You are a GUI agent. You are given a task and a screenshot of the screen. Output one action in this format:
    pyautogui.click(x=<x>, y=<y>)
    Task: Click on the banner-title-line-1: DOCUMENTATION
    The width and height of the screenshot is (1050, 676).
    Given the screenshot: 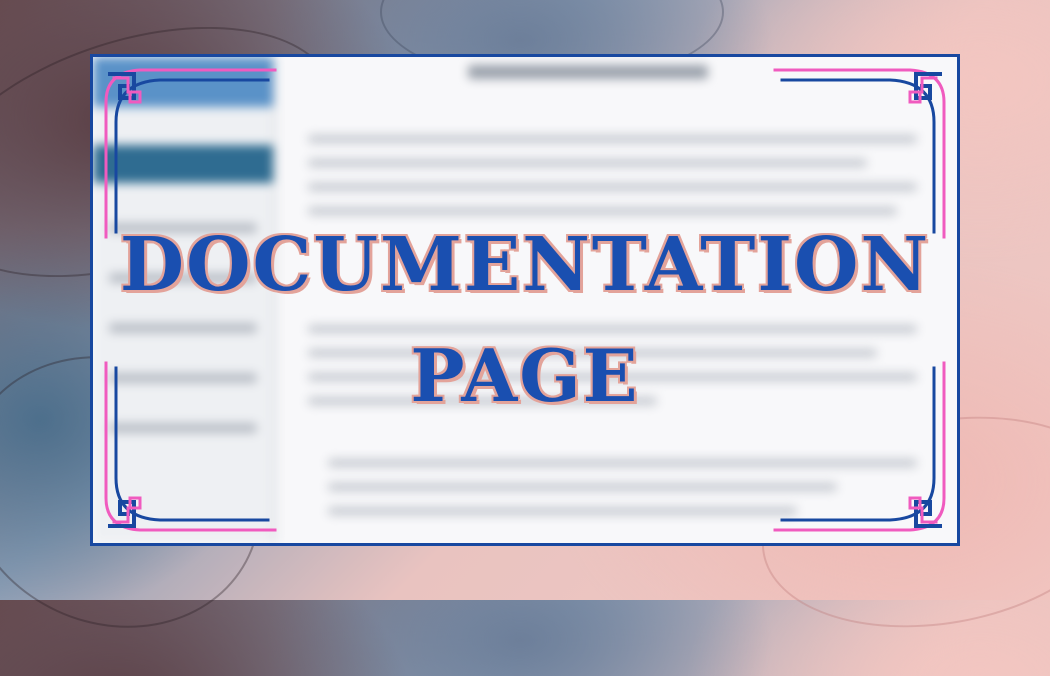 What is the action you would take?
    pyautogui.click(x=525, y=265)
    